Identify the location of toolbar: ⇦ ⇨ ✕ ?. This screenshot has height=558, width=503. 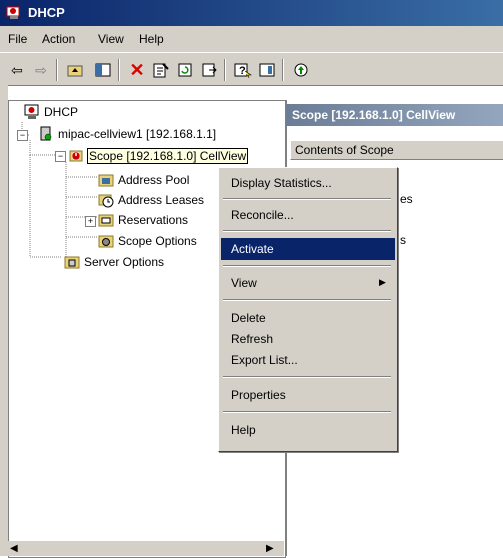
(251, 69).